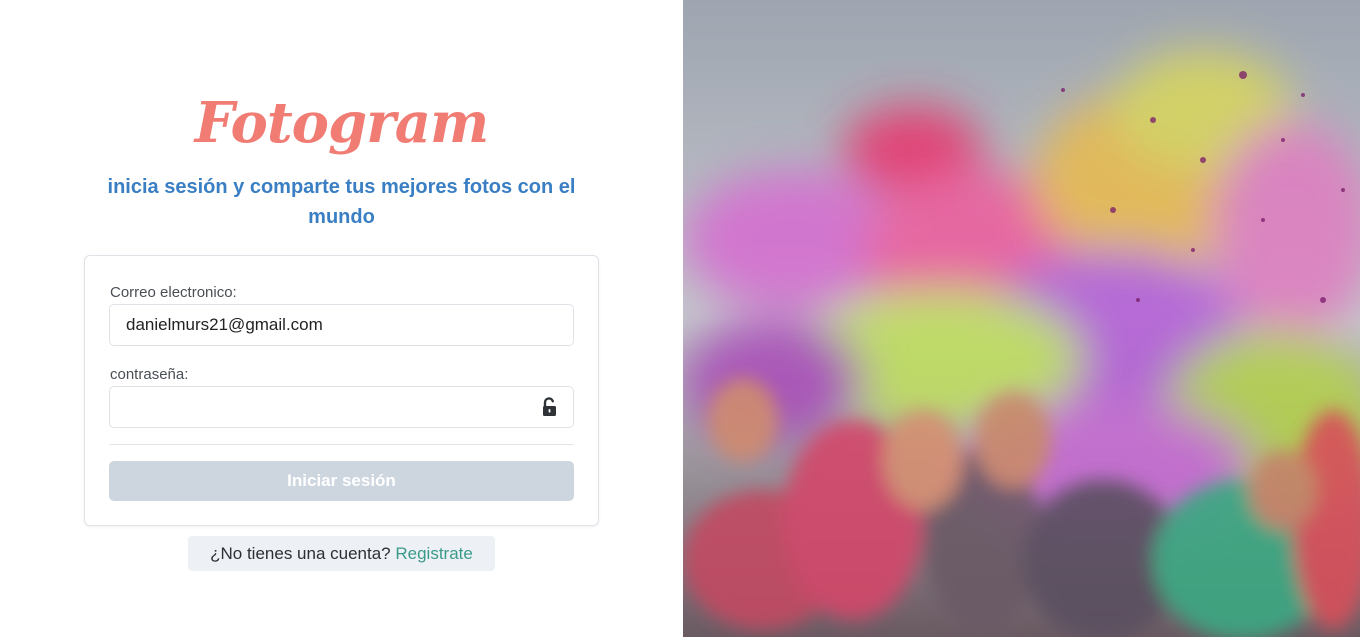  I want to click on app-logo: Fotogram, so click(341, 123).